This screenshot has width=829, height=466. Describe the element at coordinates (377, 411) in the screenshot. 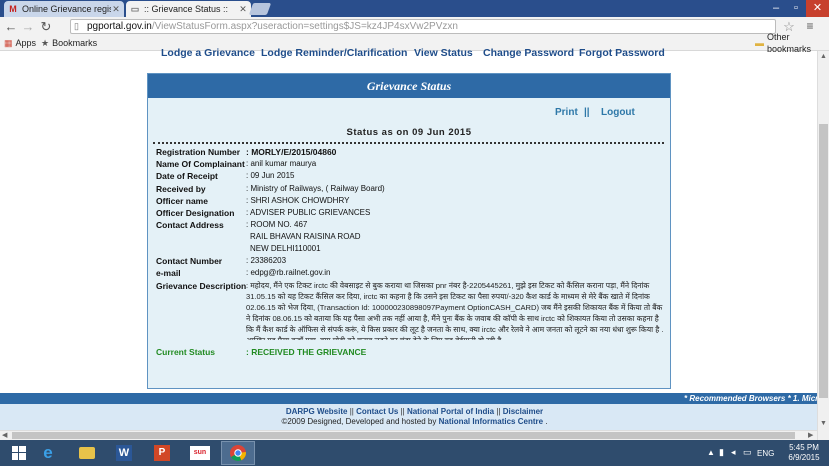

I see `footer-contact-link: Contact Us` at that location.